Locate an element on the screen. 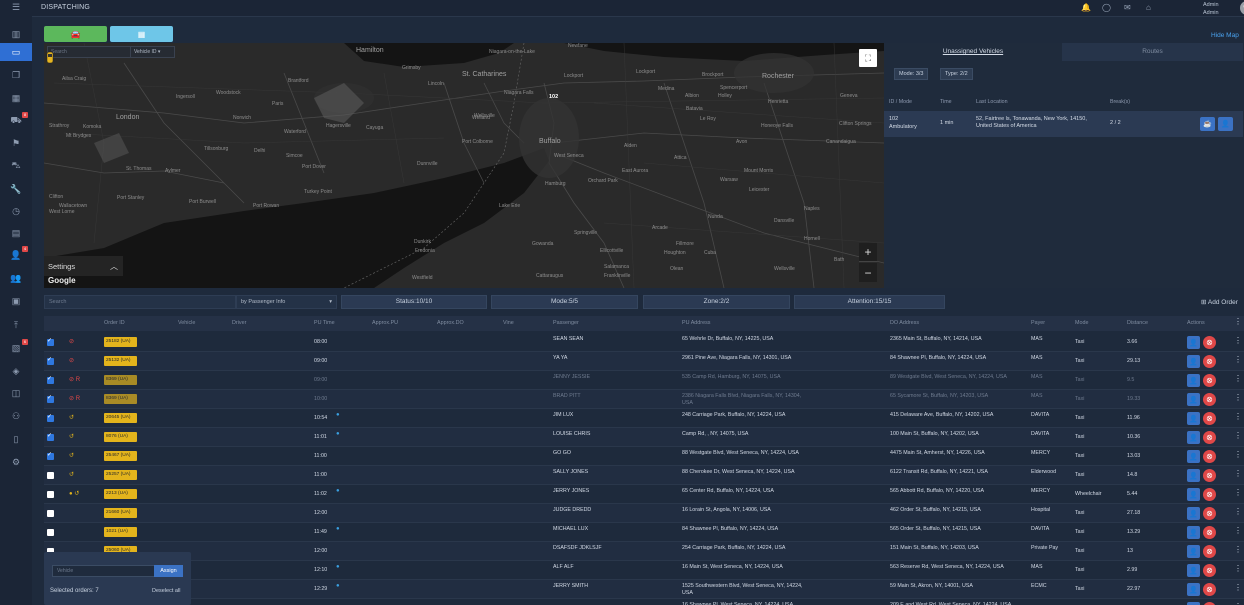 The width and height of the screenshot is (1244, 605). money-icon: ▧ 6 is located at coordinates (16, 348).